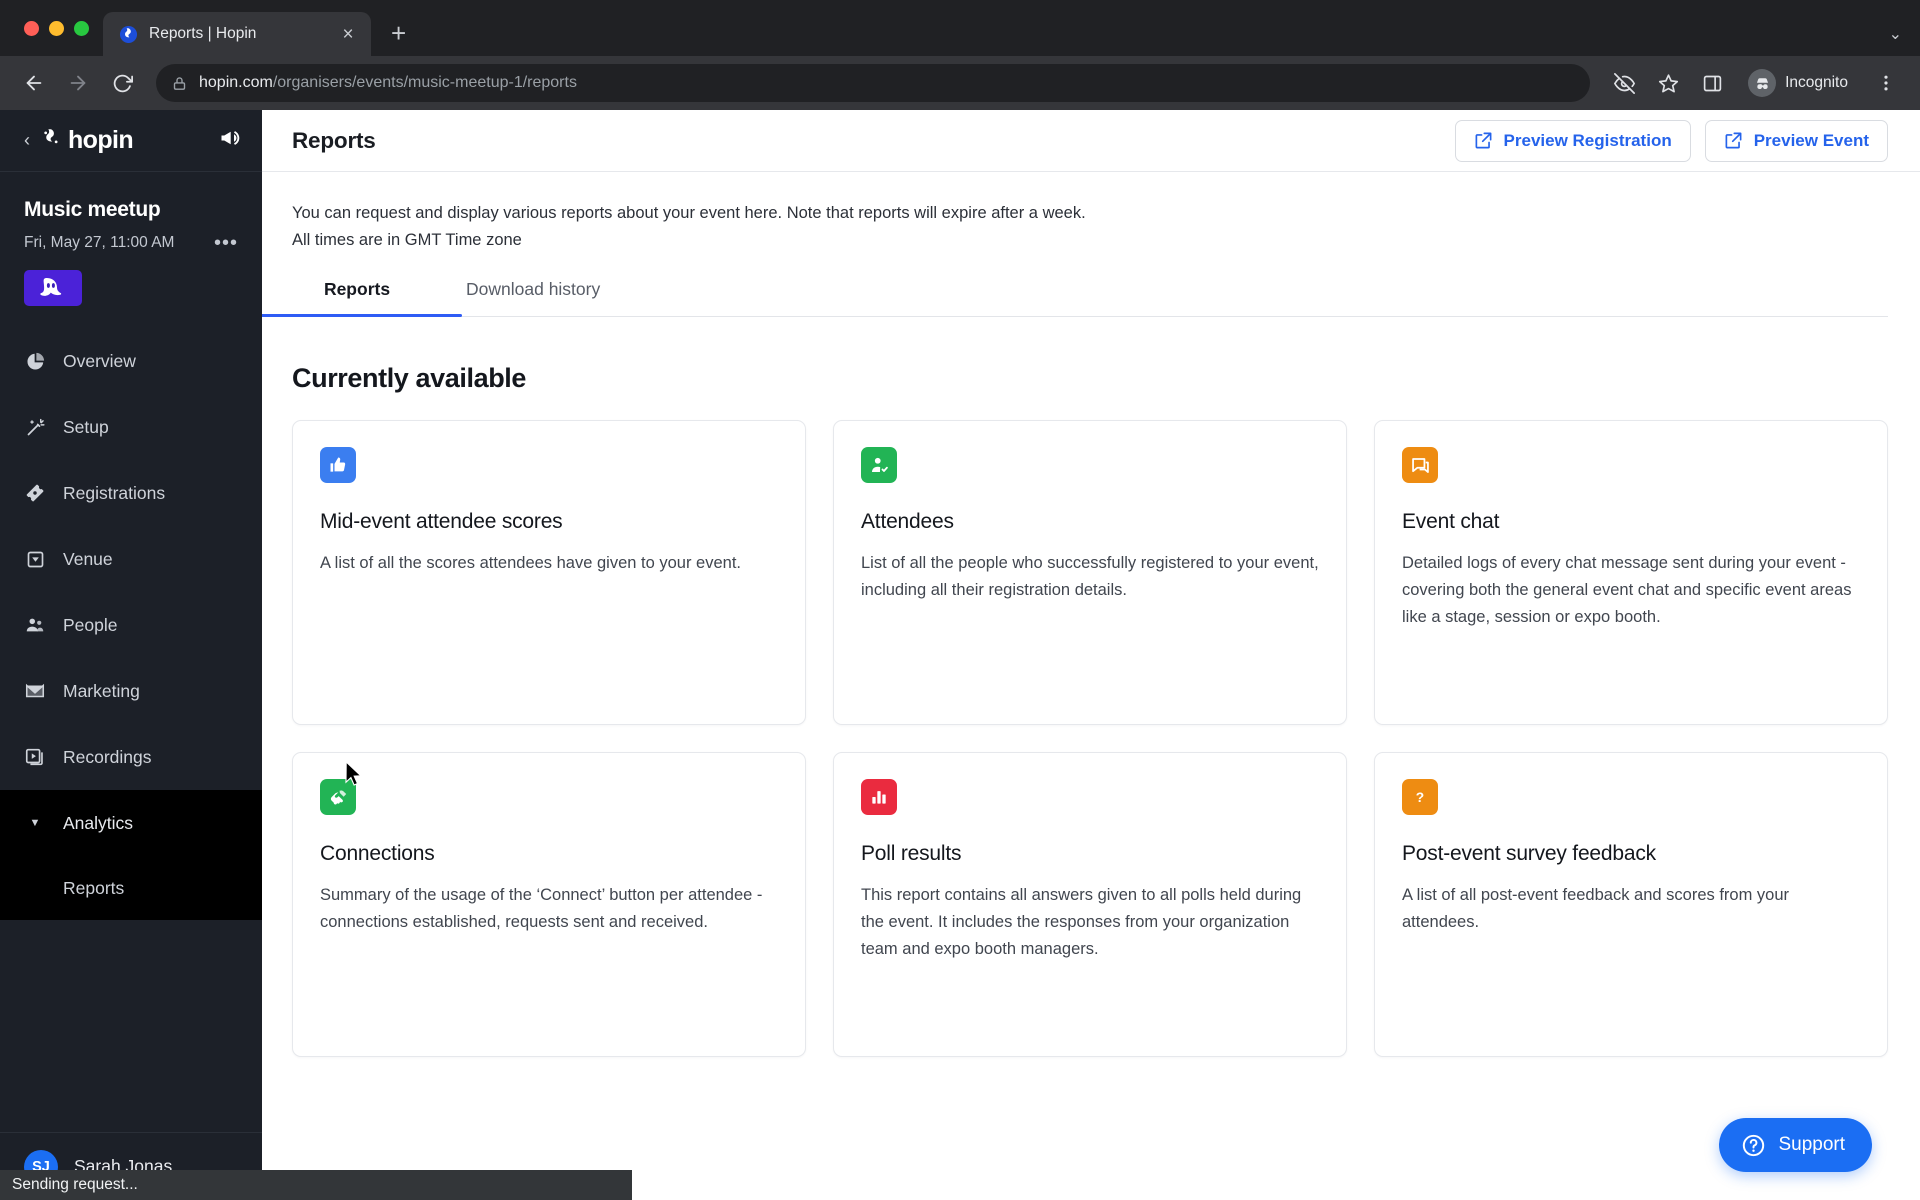  I want to click on close-icon: ×, so click(348, 34).